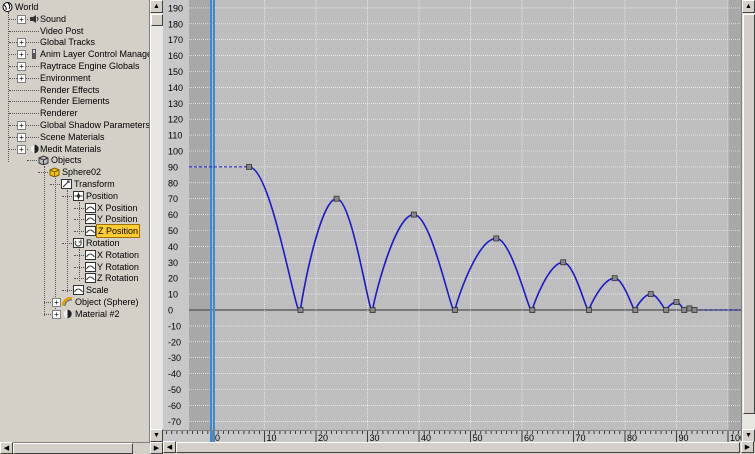  Describe the element at coordinates (73, 448) in the screenshot. I see `hierarchy-hscroll-thumb` at that location.